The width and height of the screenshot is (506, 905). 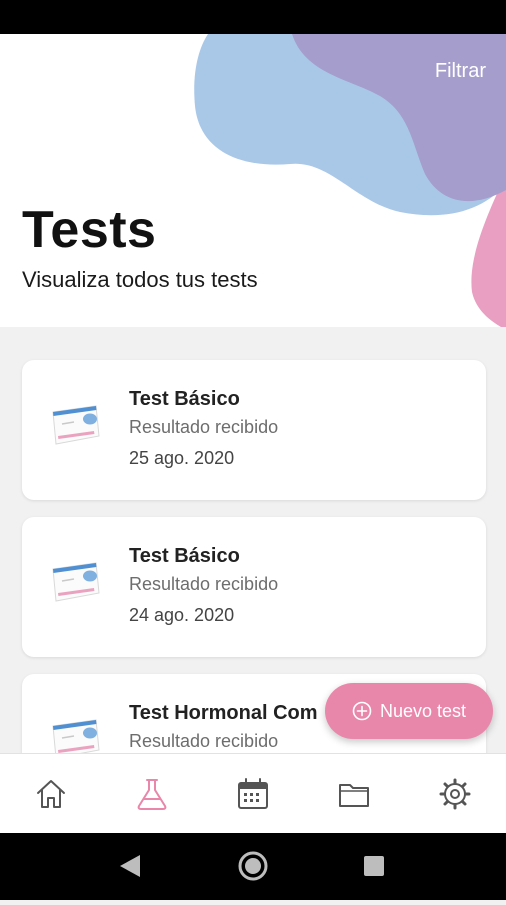 I want to click on page-title: Tests, so click(x=89, y=230).